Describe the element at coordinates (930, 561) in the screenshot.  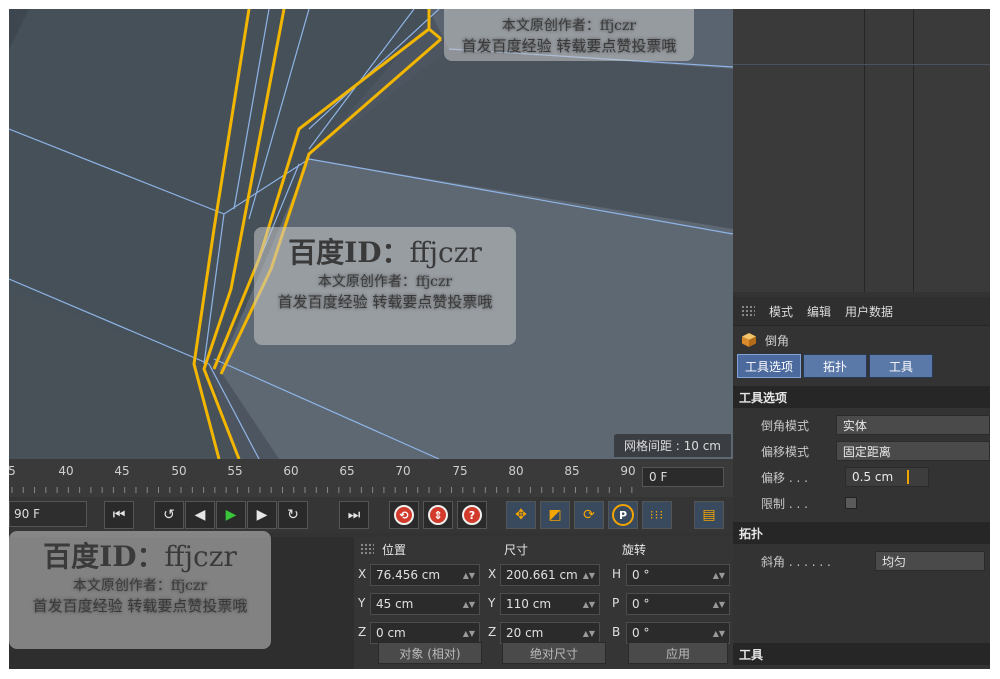
I see `miter-select: 均匀` at that location.